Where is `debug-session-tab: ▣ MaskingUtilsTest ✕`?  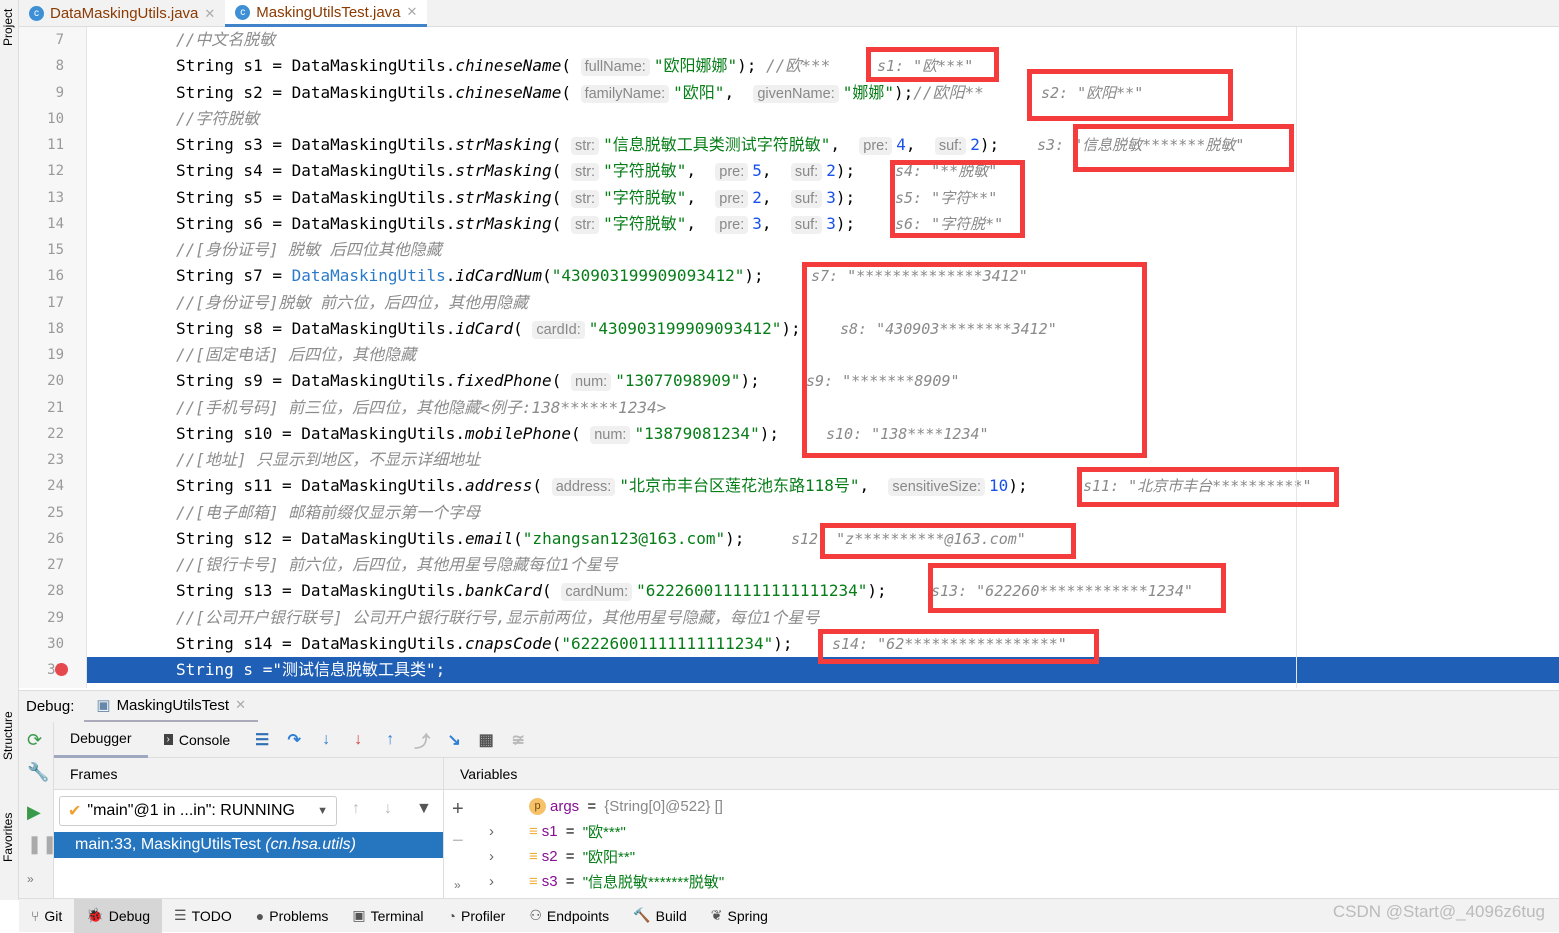
debug-session-tab: ▣ MaskingUtilsTest ✕ is located at coordinates (171, 707).